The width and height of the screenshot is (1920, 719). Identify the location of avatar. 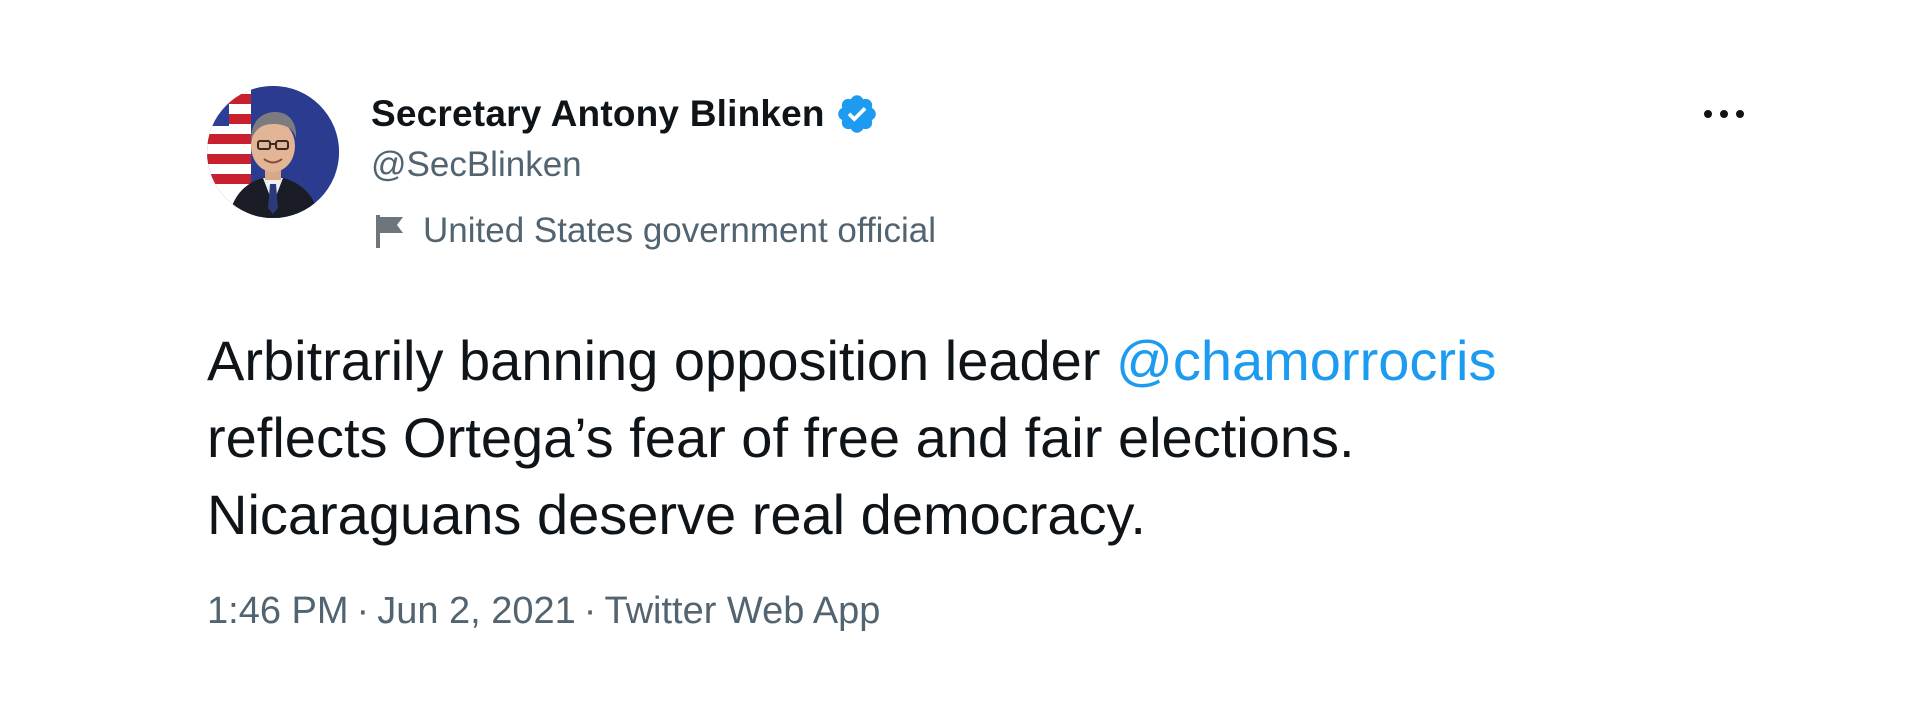
(273, 152).